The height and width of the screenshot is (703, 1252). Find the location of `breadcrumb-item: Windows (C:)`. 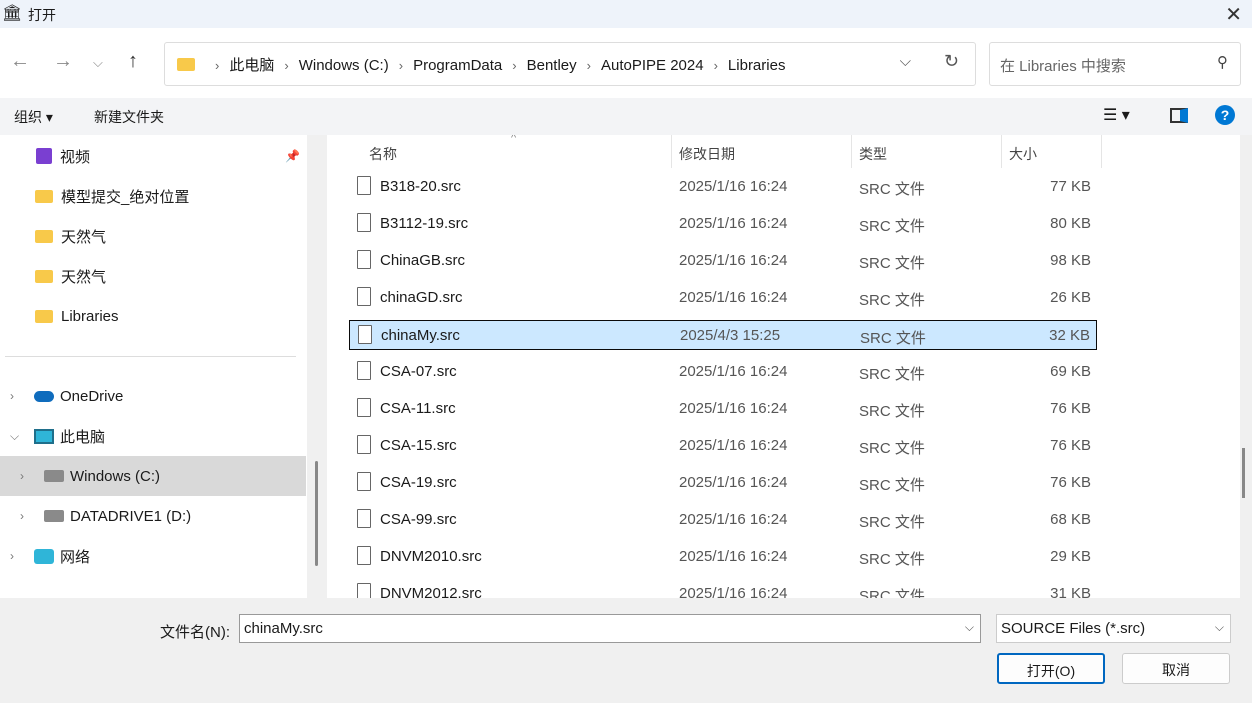

breadcrumb-item: Windows (C:) is located at coordinates (344, 65).